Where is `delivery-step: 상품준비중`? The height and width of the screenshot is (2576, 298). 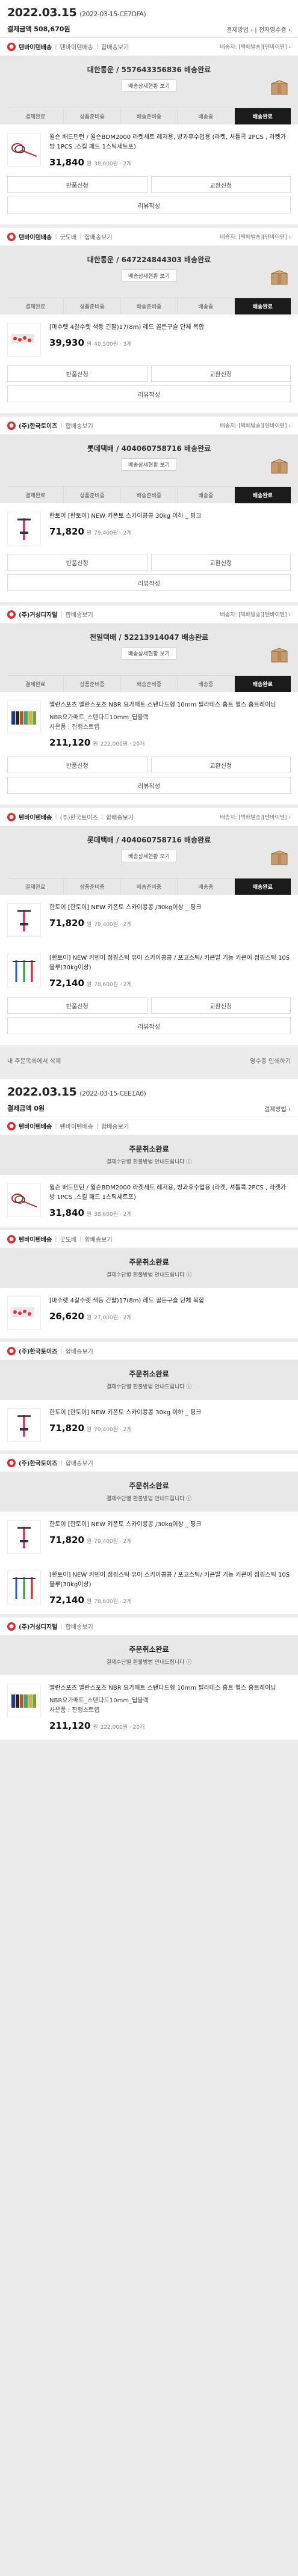 delivery-step: 상품준비중 is located at coordinates (92, 683).